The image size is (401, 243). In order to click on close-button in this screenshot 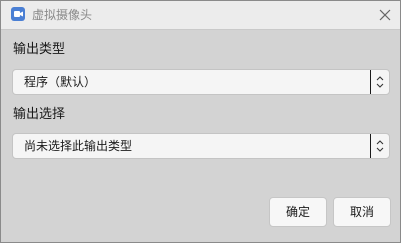, I will do `click(385, 15)`.